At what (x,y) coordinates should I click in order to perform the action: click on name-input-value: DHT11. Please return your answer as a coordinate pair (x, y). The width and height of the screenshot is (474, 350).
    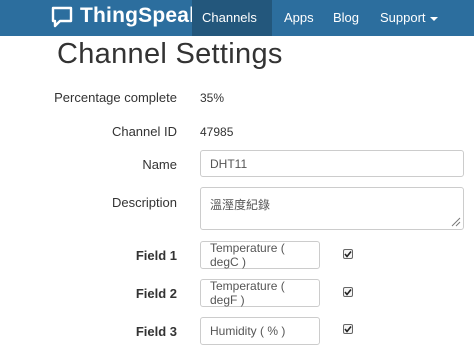
    Looking at the image, I should click on (229, 163).